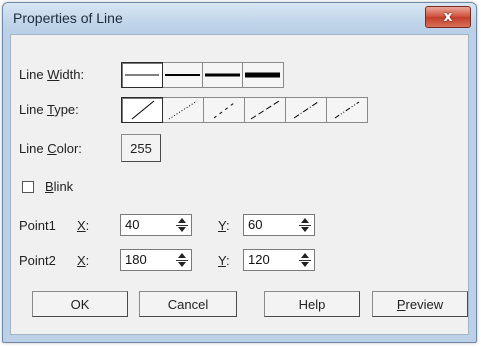 Image resolution: width=481 pixels, height=347 pixels. I want to click on point2-y-spinner, so click(305, 260).